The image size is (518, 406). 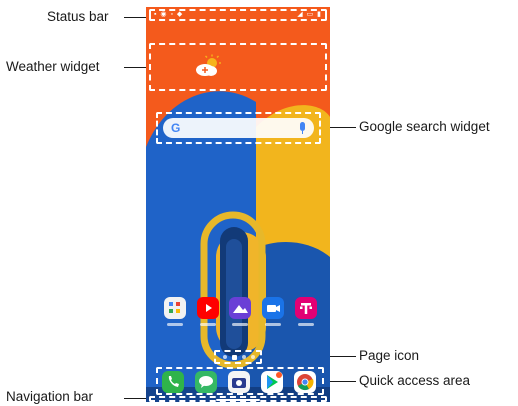 What do you see at coordinates (273, 308) in the screenshot?
I see `video-call-app-icon` at bounding box center [273, 308].